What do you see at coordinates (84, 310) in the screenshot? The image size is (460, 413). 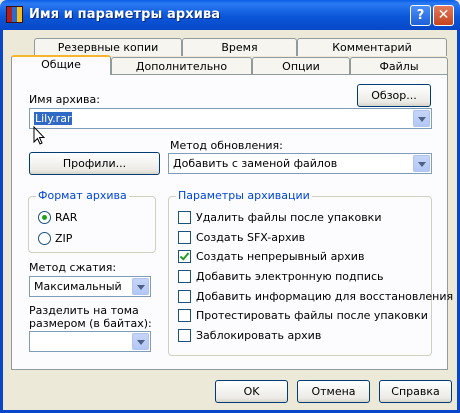 I see `split-label-line1: Разделить на тома` at bounding box center [84, 310].